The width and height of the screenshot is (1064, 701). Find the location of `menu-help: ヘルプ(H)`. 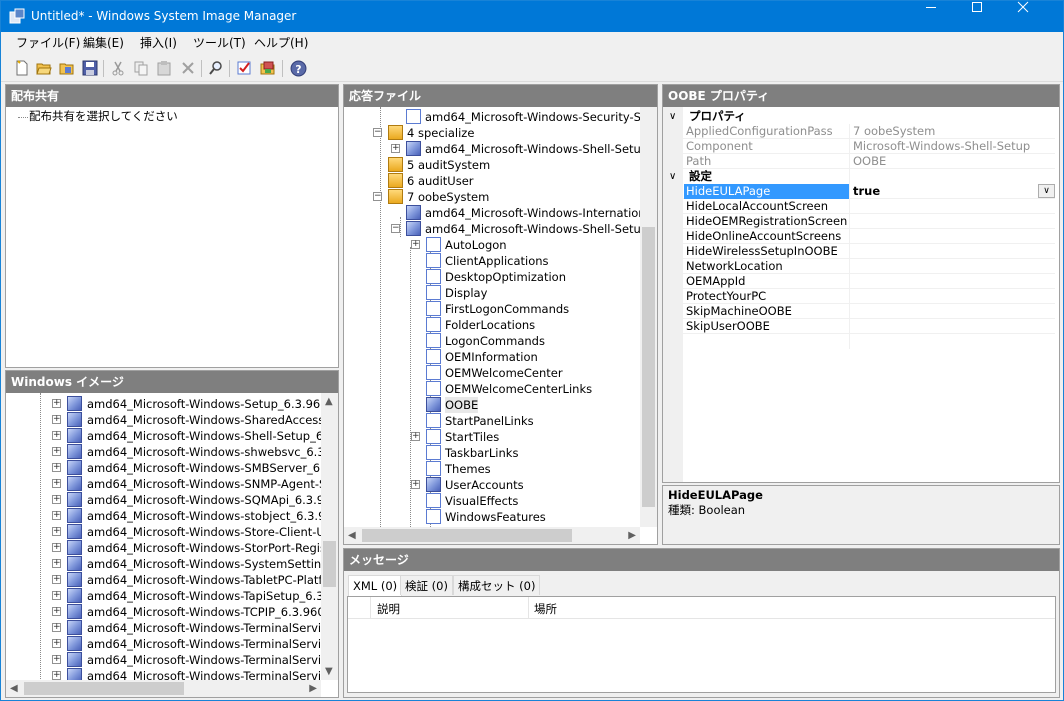

menu-help: ヘルプ(H) is located at coordinates (281, 43).